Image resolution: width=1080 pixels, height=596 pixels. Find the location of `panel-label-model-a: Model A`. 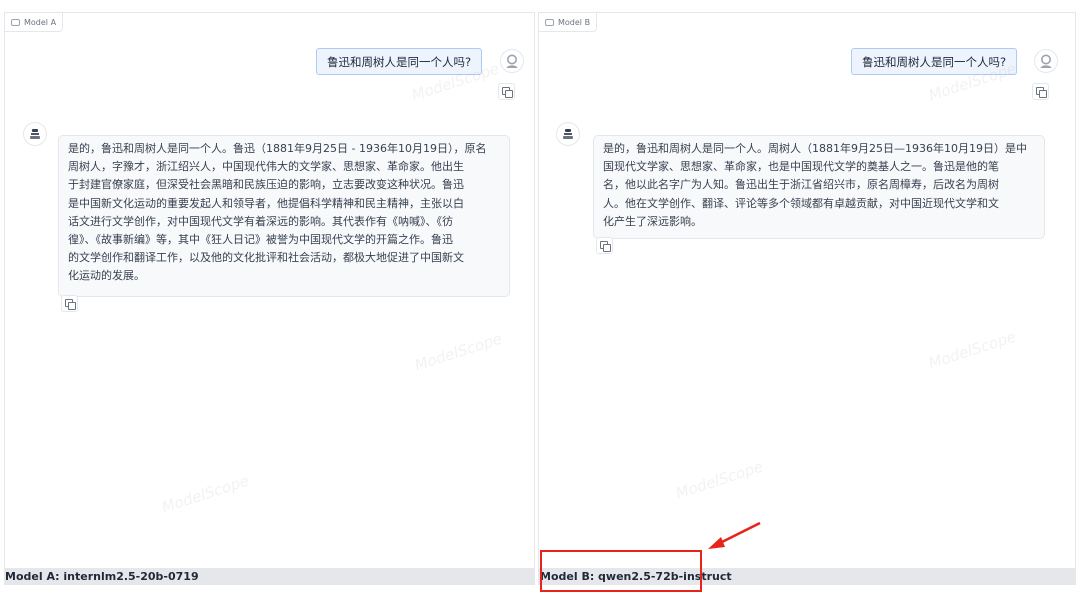

panel-label-model-a: Model A is located at coordinates (34, 22).